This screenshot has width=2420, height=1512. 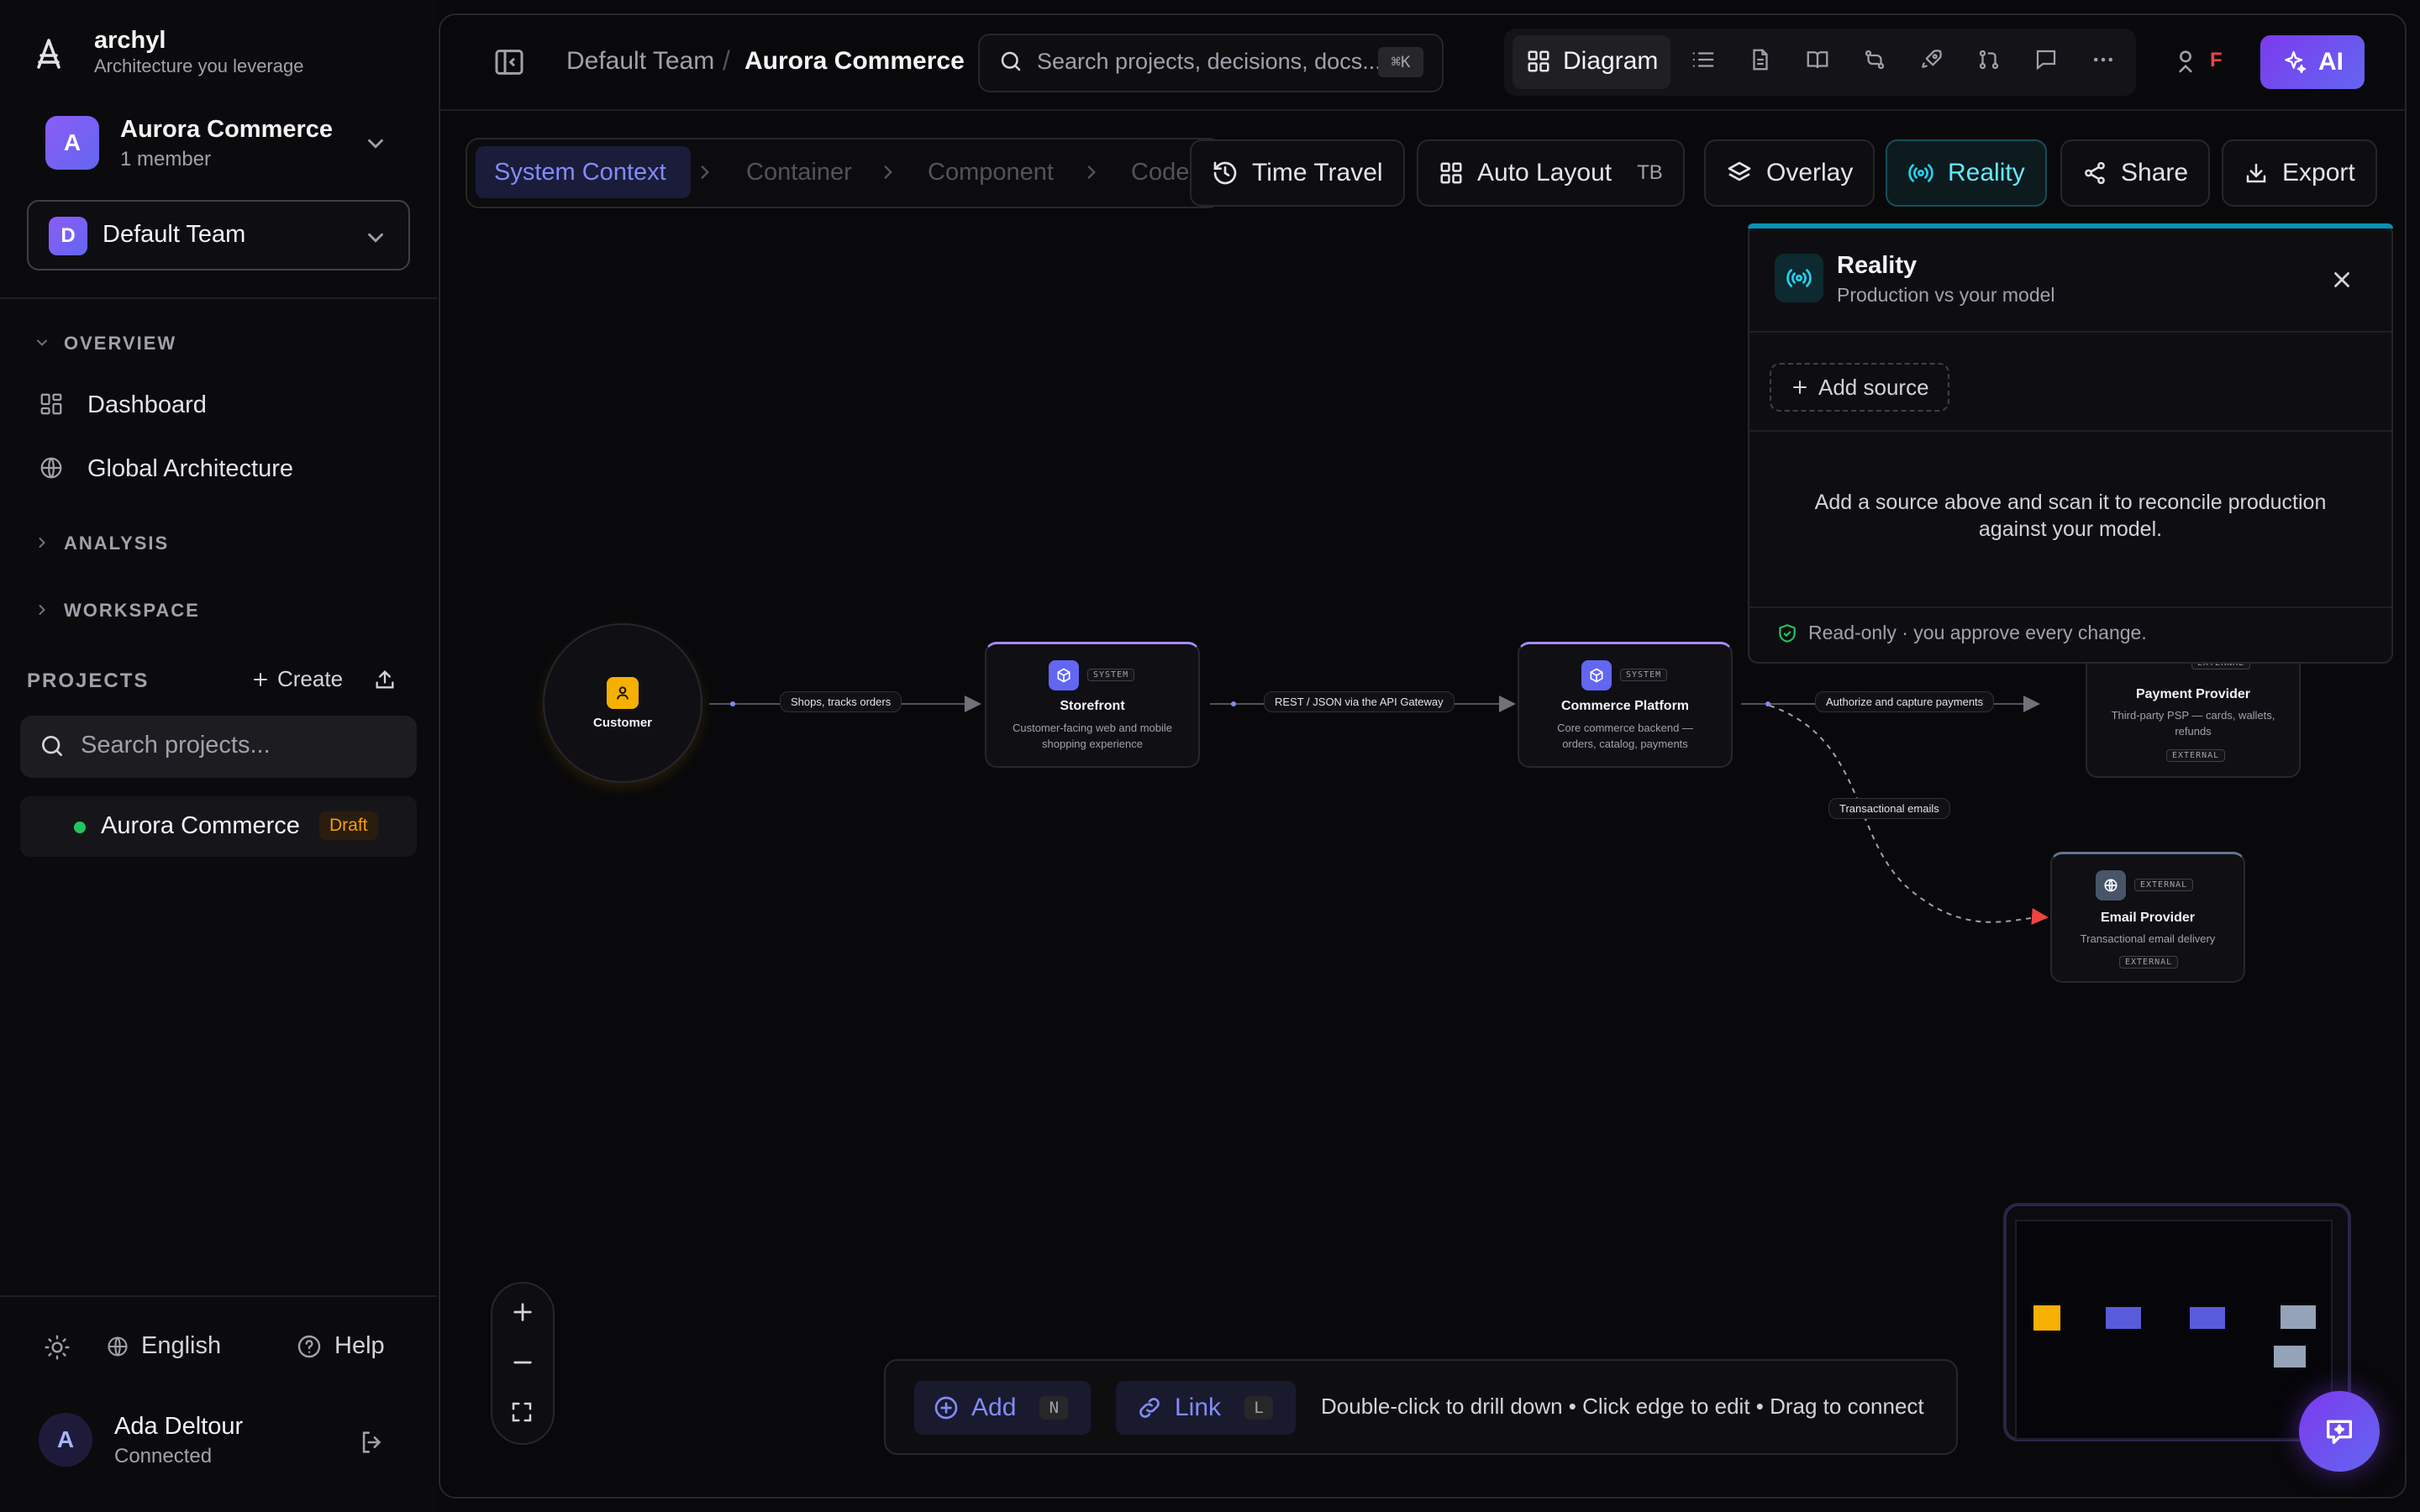 I want to click on zoom-in-icon, so click(x=522, y=1312).